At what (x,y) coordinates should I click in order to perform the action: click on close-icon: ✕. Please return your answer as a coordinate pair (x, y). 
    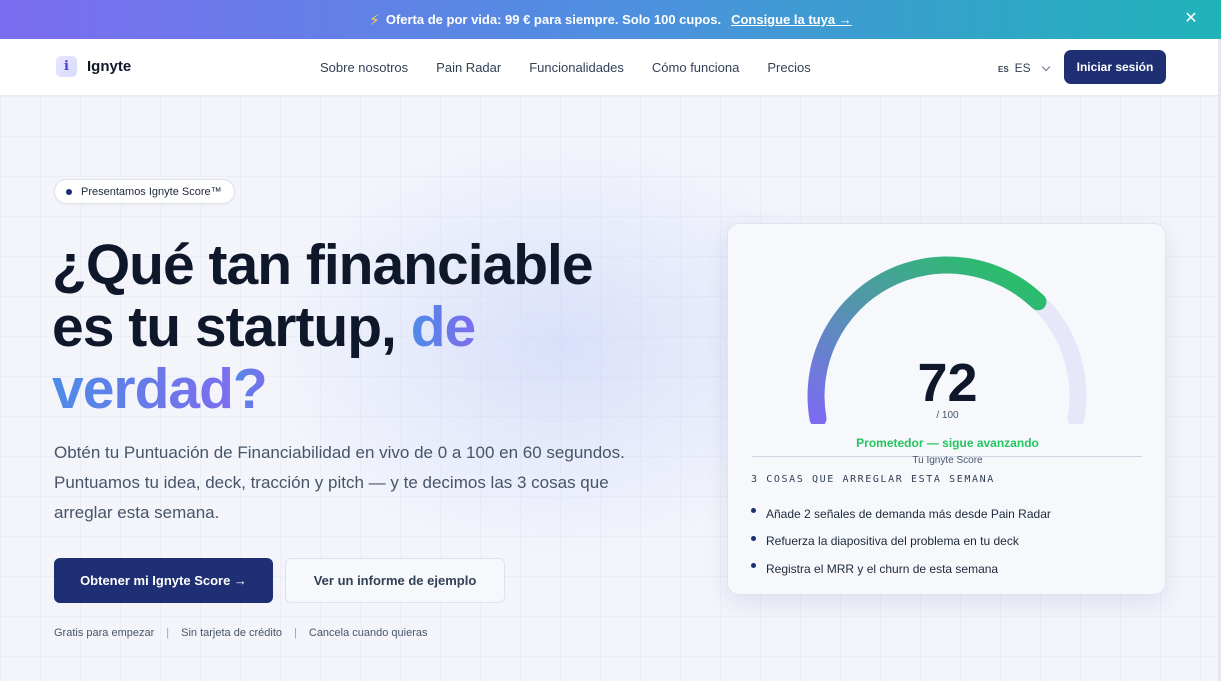
    Looking at the image, I should click on (1191, 19).